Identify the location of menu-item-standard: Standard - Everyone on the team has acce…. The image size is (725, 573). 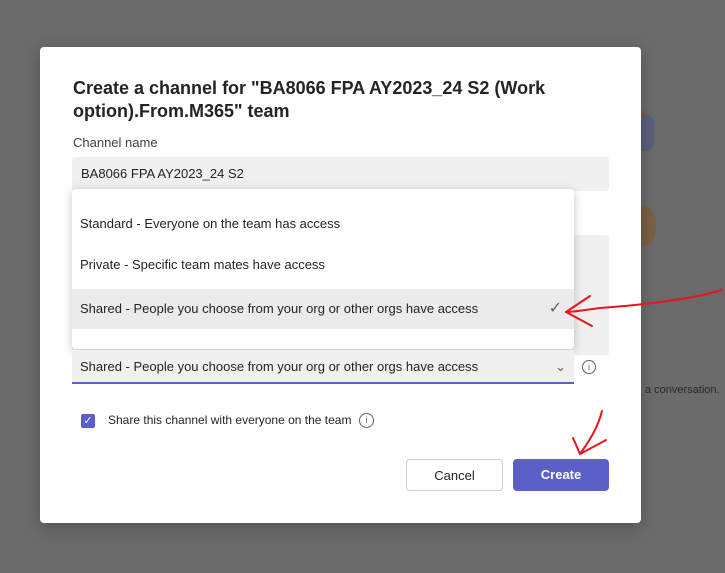
(323, 224).